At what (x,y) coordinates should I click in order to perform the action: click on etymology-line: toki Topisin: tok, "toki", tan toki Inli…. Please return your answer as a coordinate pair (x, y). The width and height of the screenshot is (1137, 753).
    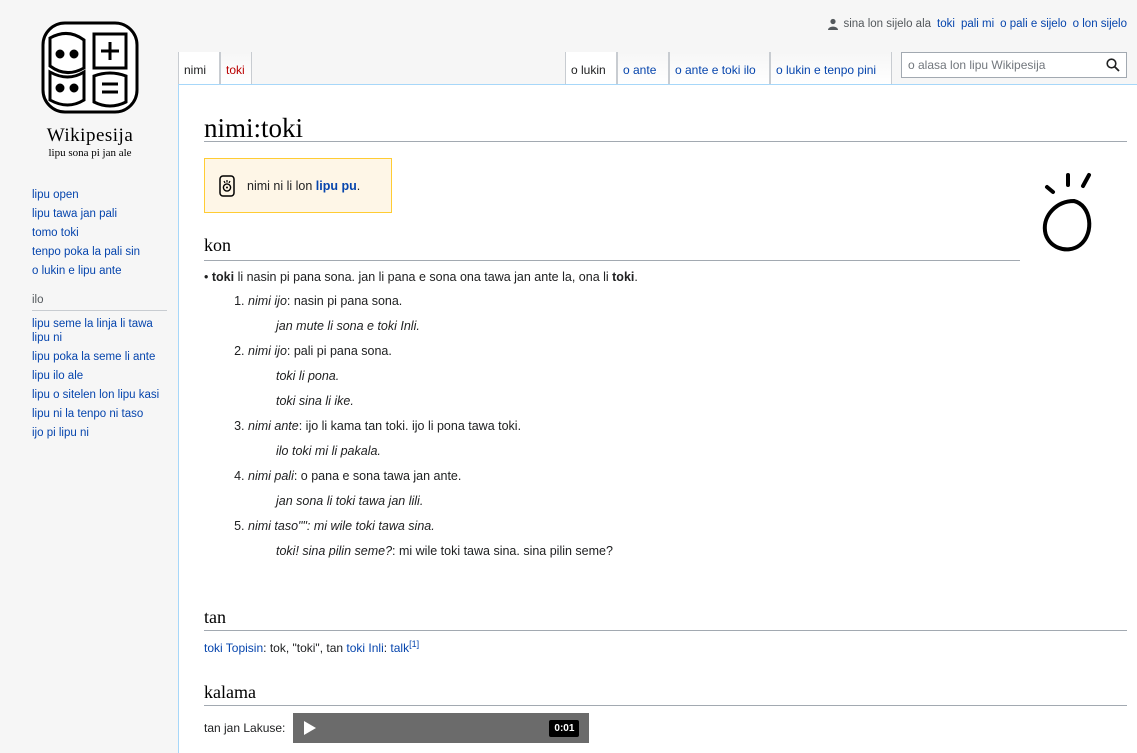
    Looking at the image, I should click on (311, 647).